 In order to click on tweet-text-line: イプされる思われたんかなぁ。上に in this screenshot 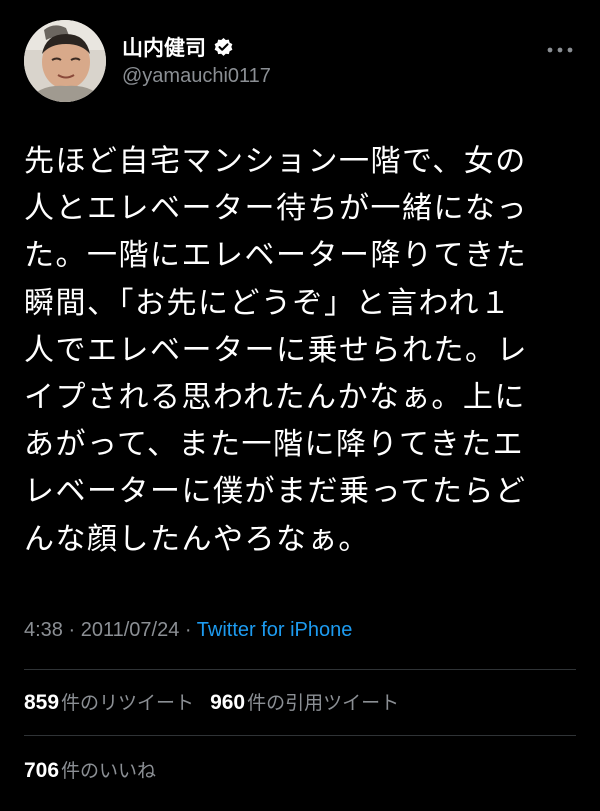, I will do `click(275, 398)`.